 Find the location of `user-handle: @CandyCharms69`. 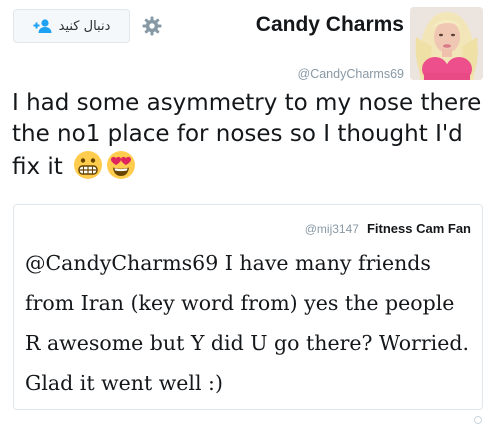

user-handle: @CandyCharms69 is located at coordinates (351, 74).